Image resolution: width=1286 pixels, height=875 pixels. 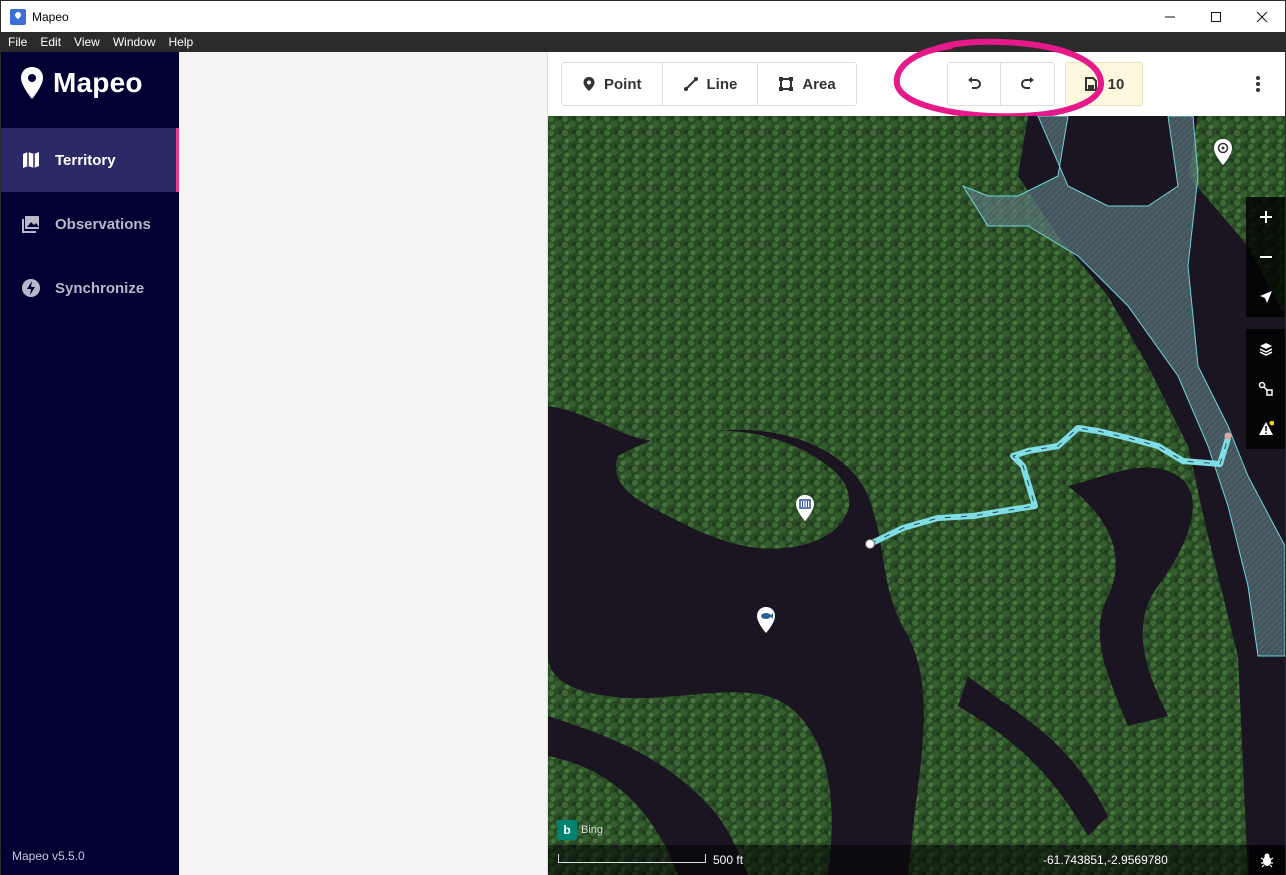 I want to click on save-count: 10, so click(x=1116, y=84).